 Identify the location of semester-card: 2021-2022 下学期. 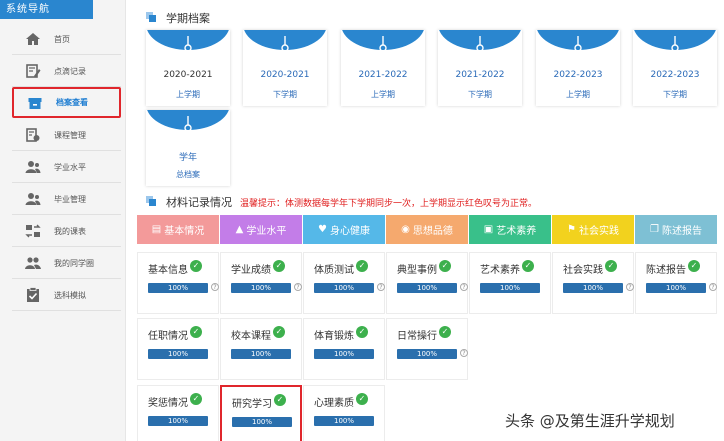
(480, 68).